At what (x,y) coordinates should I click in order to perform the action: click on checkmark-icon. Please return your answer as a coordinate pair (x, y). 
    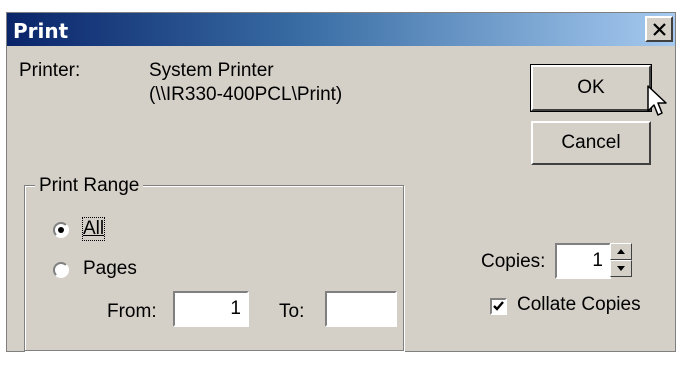
    Looking at the image, I should click on (498, 306).